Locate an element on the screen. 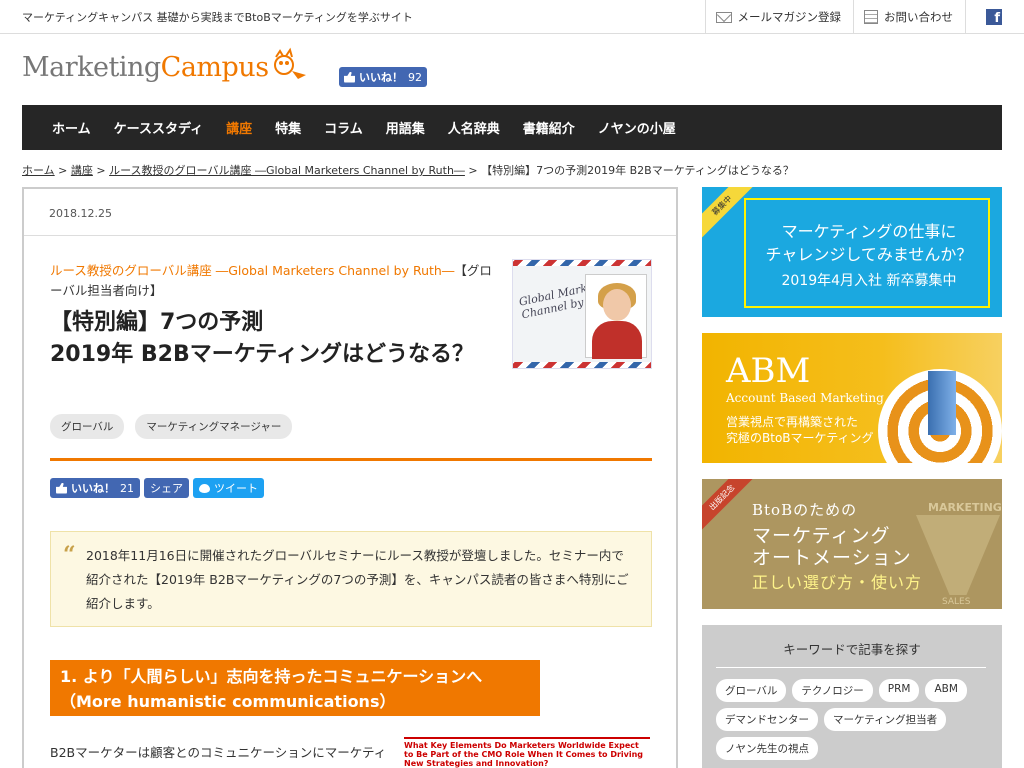 The height and width of the screenshot is (768, 1024). abm-subtitle: Account Based Marketing is located at coordinates (805, 398).